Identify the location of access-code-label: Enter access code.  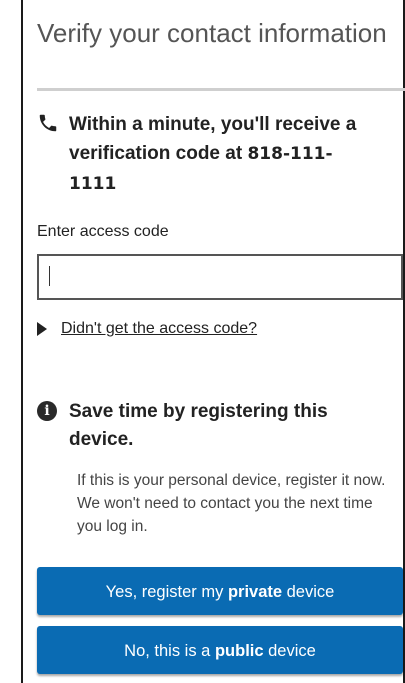
(103, 231).